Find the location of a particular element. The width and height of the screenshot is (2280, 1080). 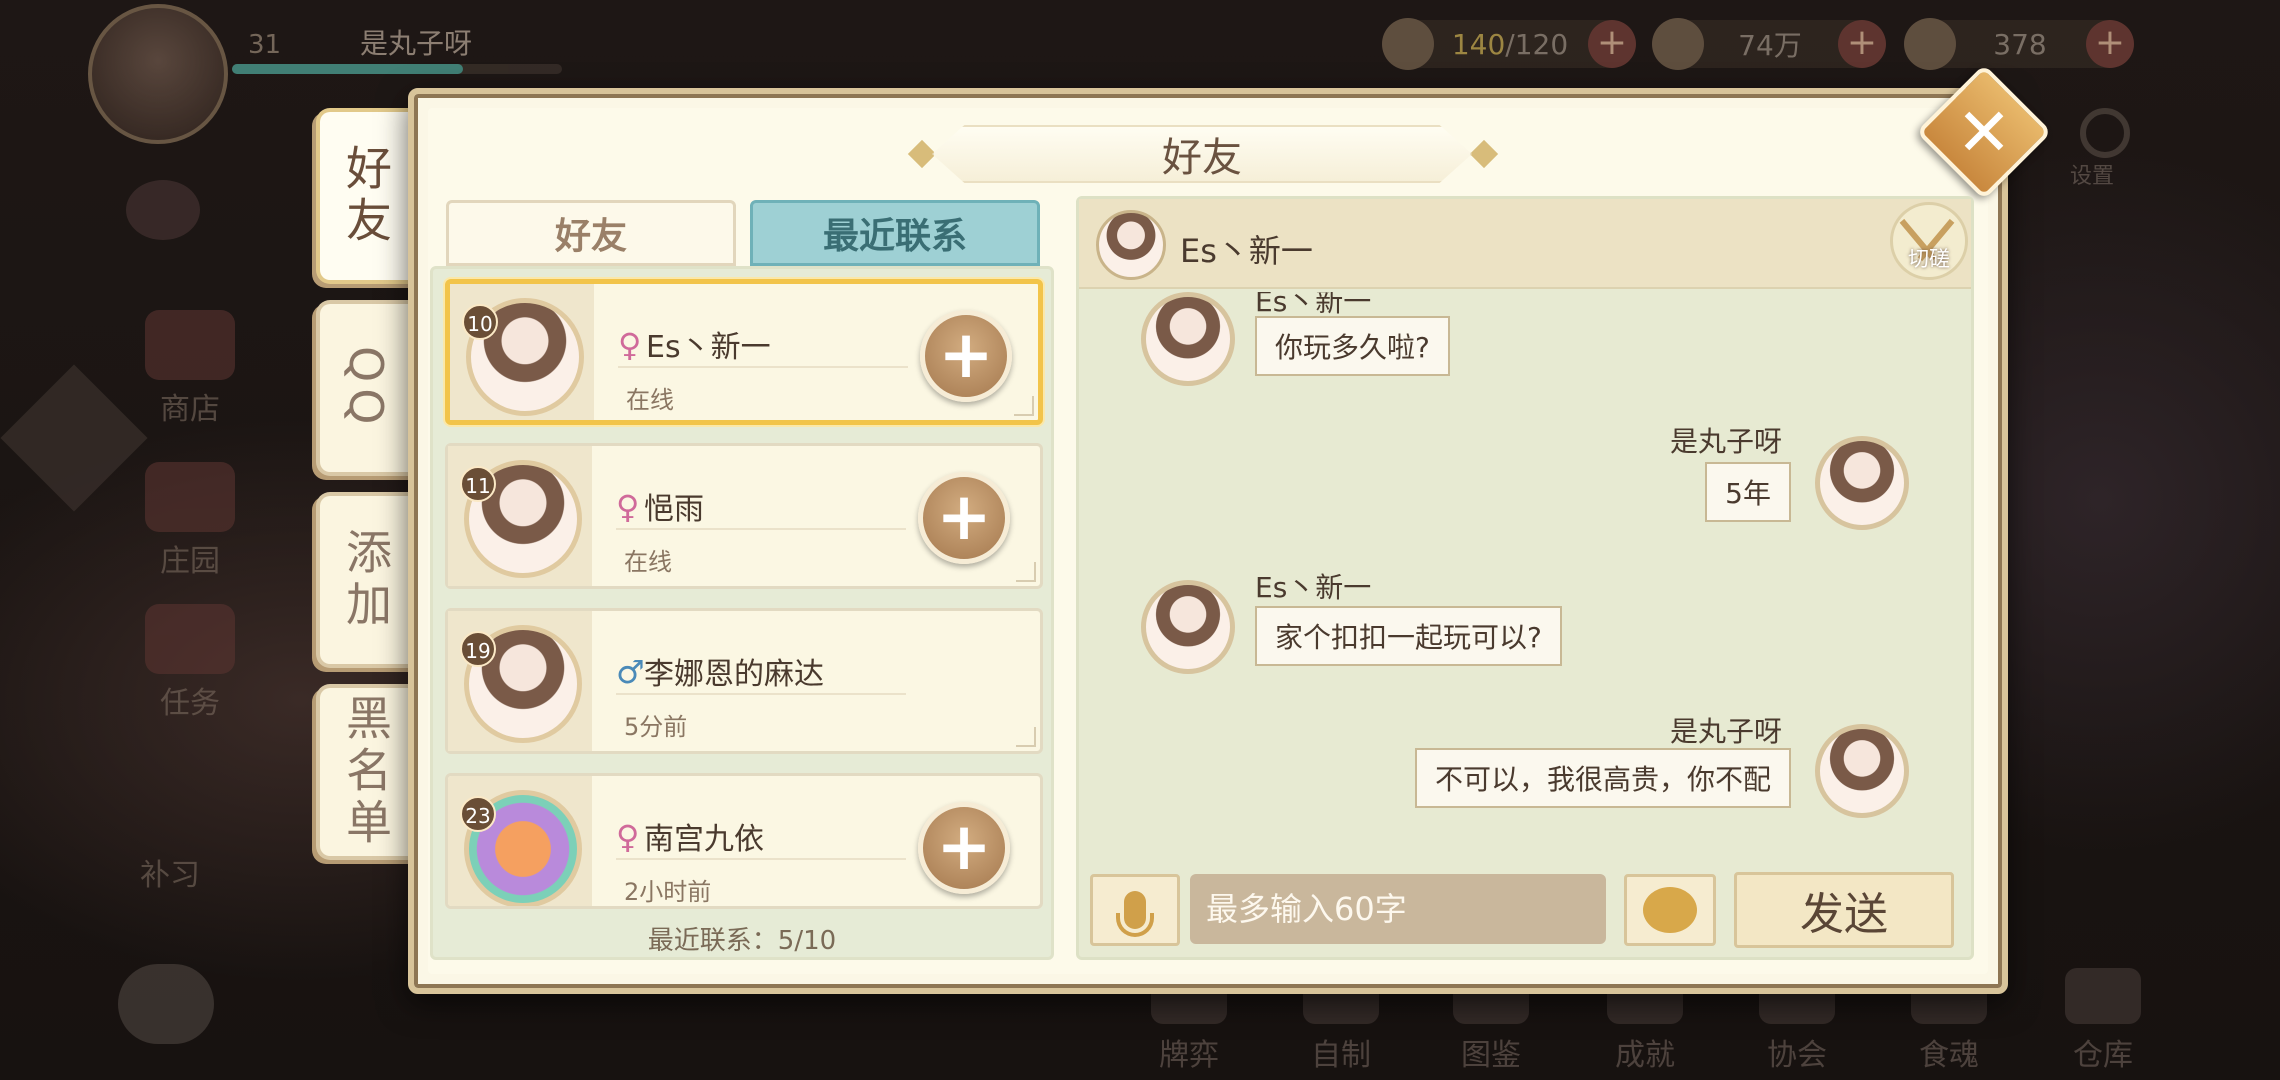

gems-resource: 378 + is located at coordinates (2019, 44).